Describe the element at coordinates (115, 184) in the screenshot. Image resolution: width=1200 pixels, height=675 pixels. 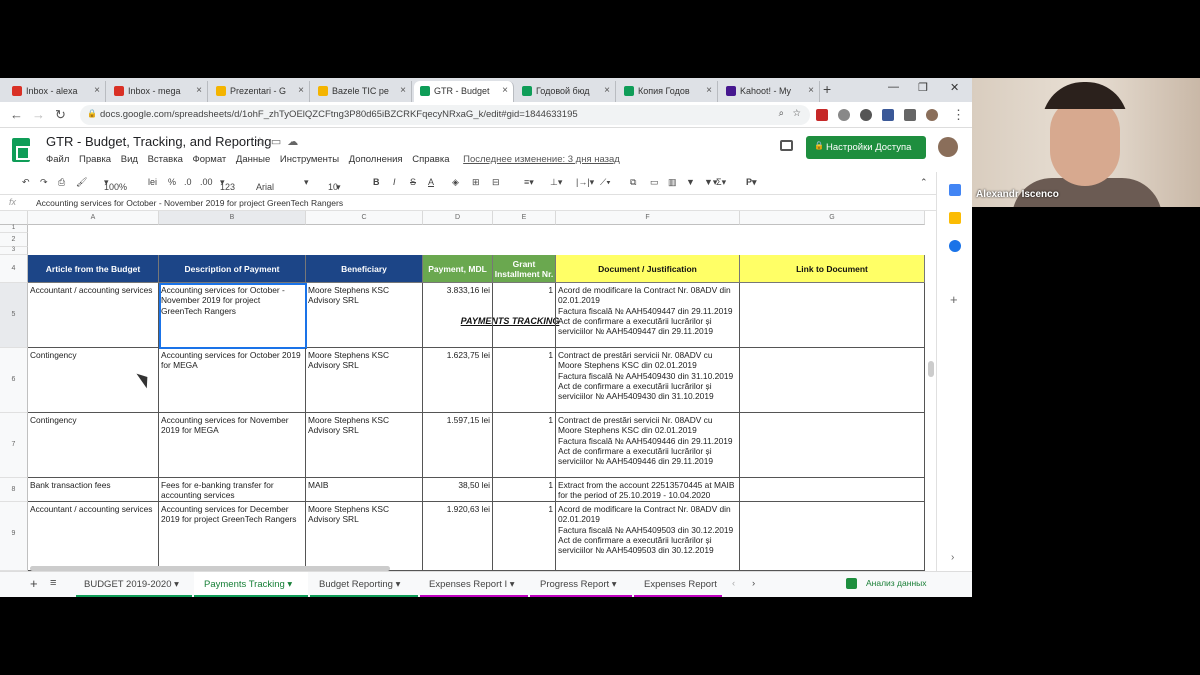
I see `zoom-select: 100% ▾` at that location.